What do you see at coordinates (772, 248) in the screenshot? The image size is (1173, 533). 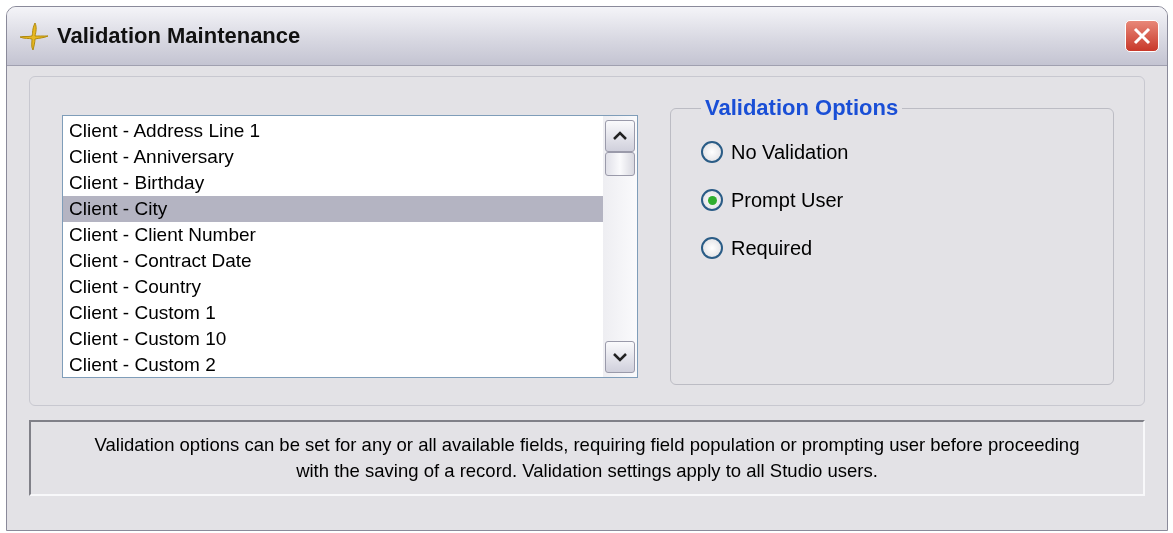 I see `option-label: Required` at bounding box center [772, 248].